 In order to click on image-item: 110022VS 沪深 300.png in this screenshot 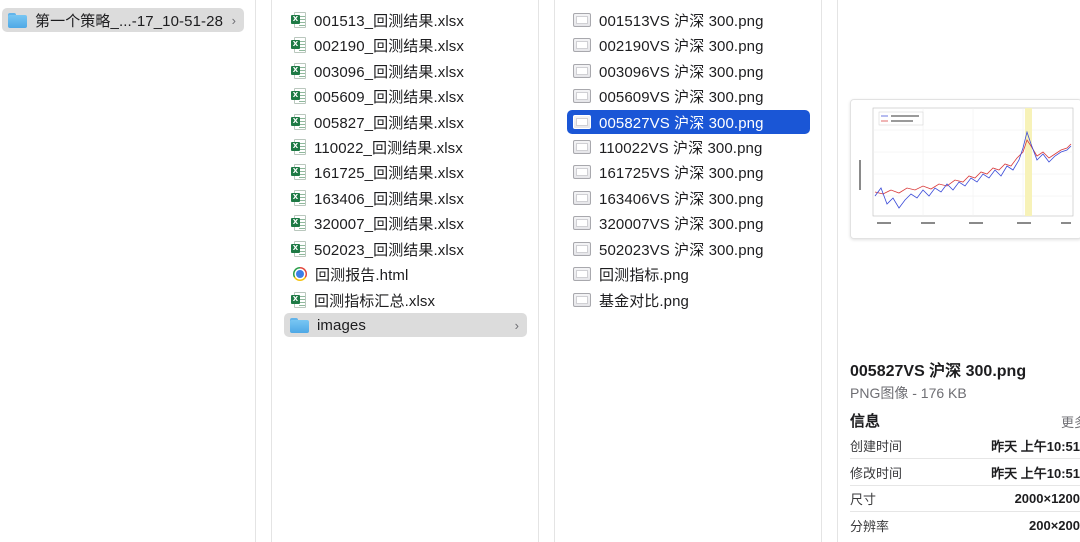, I will do `click(688, 147)`.